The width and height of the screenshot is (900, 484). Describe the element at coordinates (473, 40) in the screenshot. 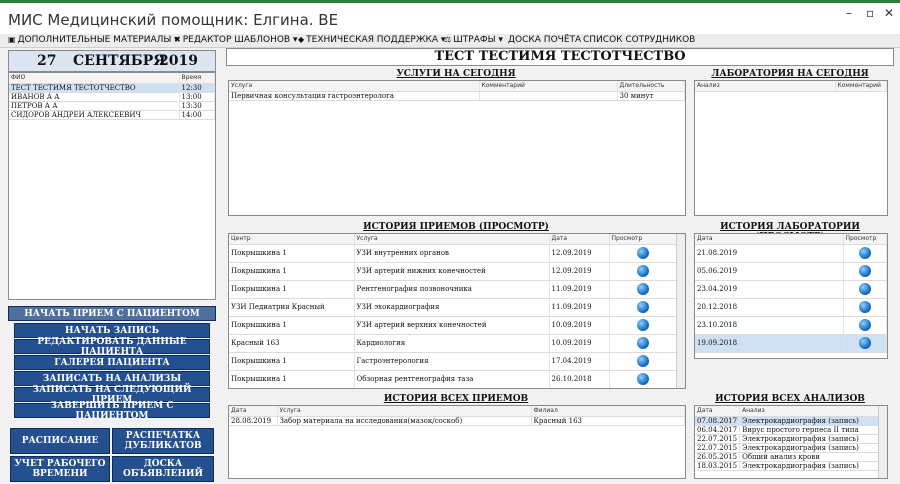

I see `menu-fines: ⚖ ШТРАФЫ ▾` at that location.